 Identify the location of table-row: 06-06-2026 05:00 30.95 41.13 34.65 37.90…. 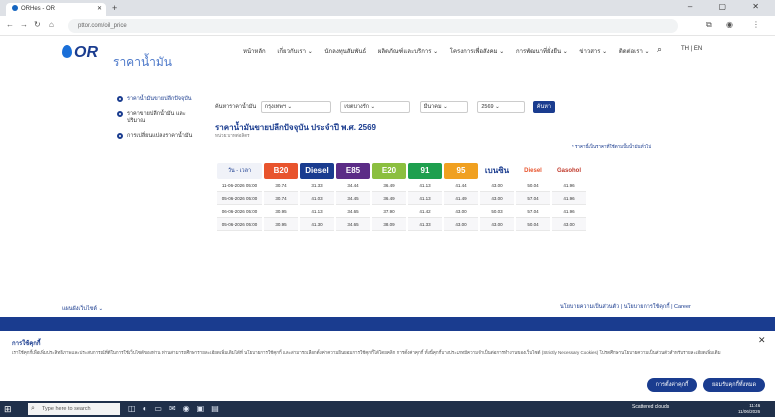
(401, 211).